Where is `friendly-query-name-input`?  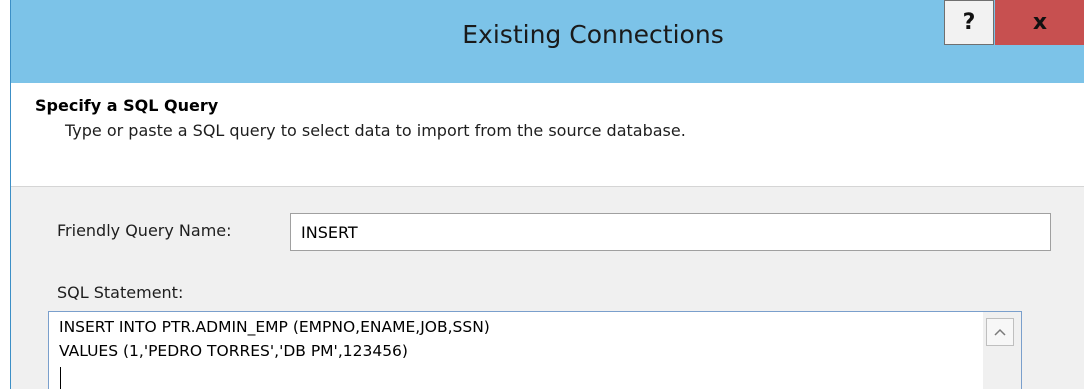 friendly-query-name-input is located at coordinates (670, 232).